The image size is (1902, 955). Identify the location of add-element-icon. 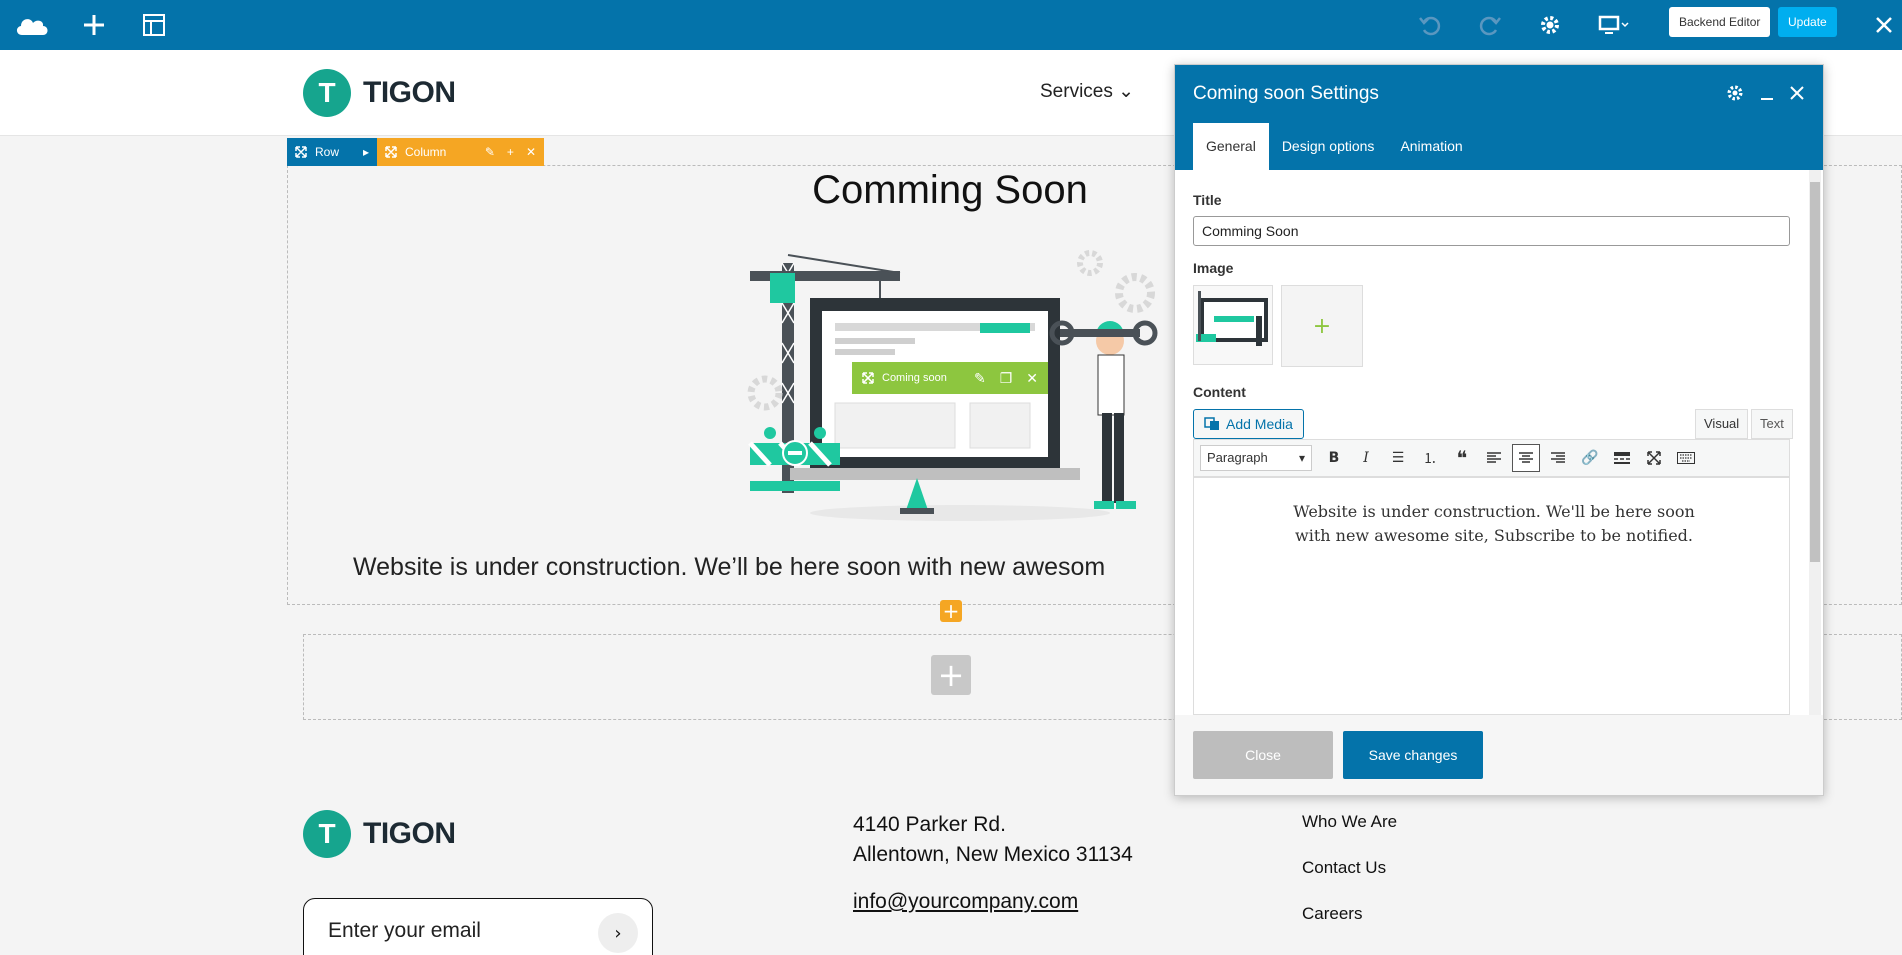
(94, 25).